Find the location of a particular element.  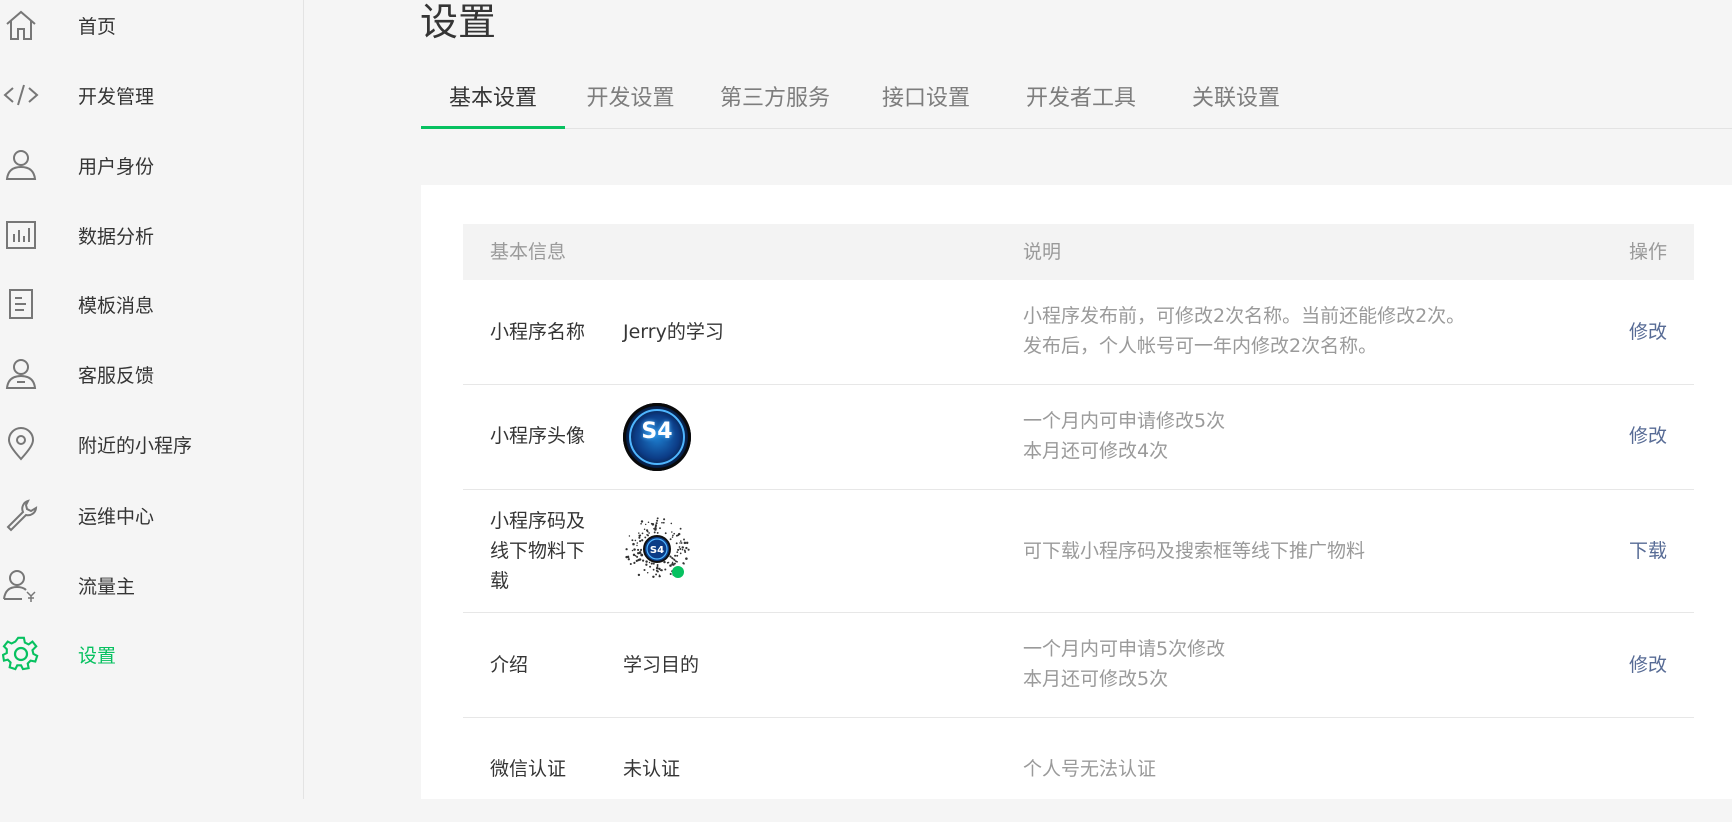

row-value: Jerry的学习 is located at coordinates (673, 332).